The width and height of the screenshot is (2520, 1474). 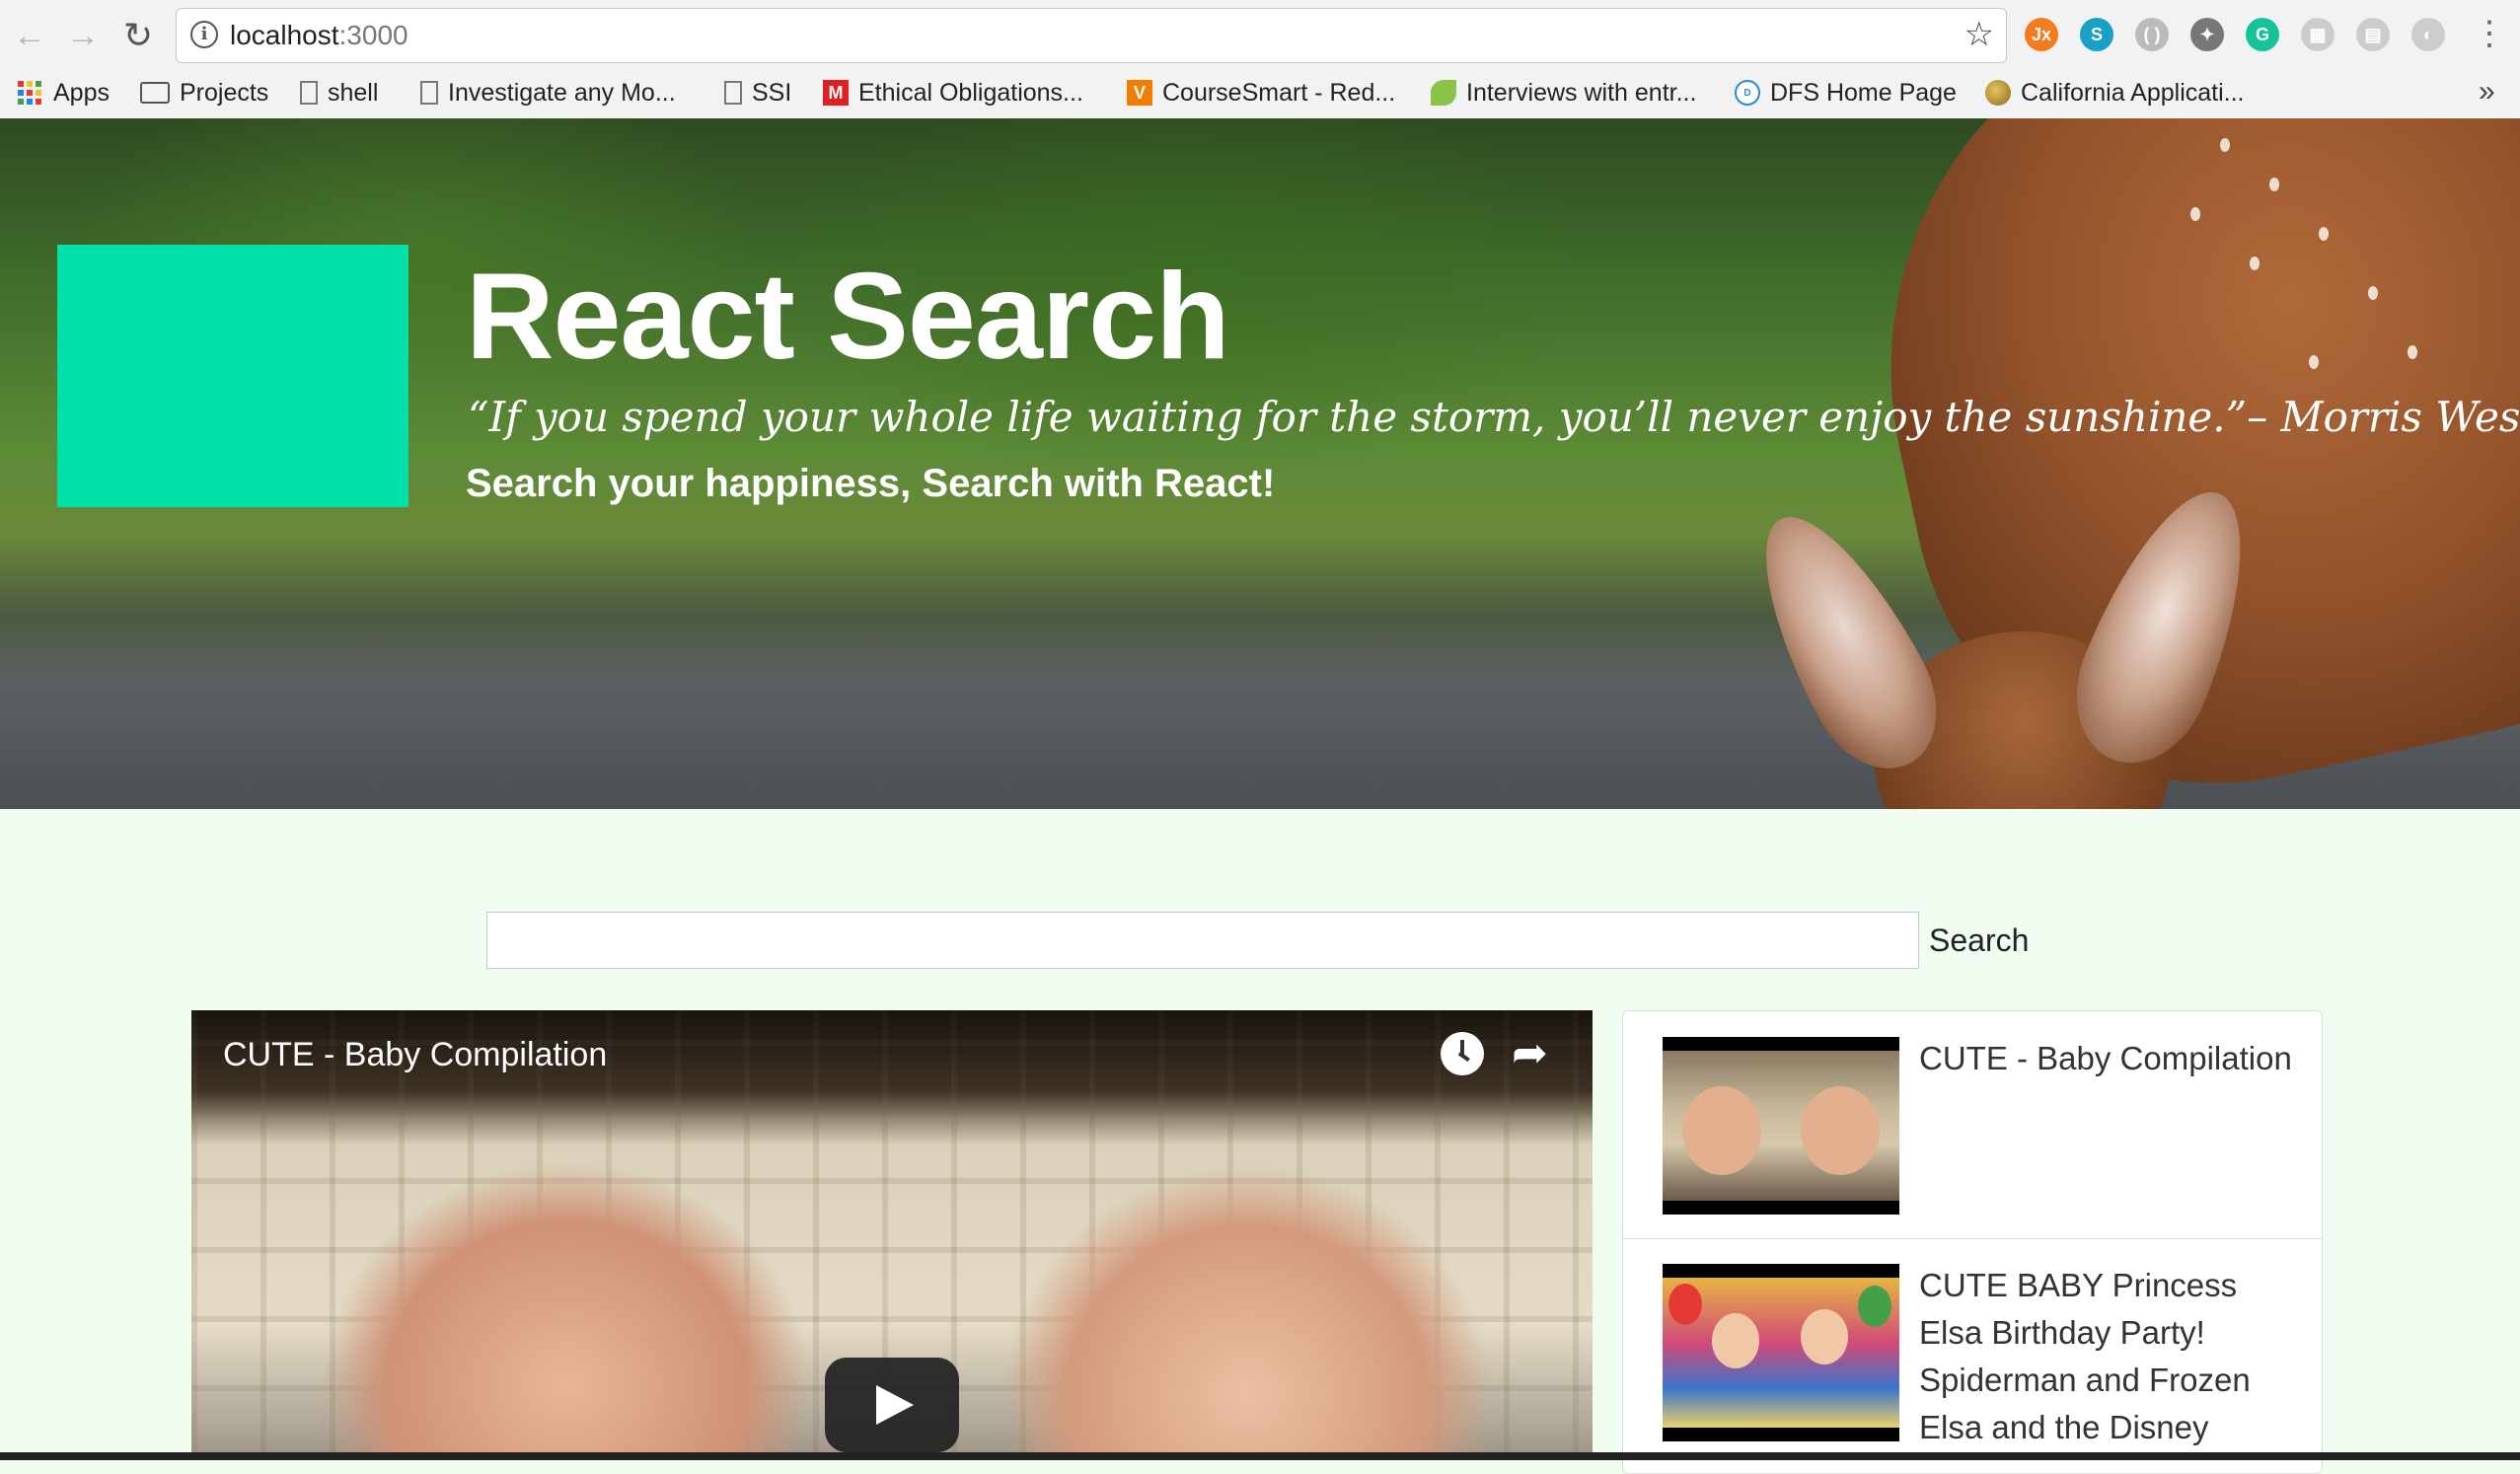 What do you see at coordinates (2428, 34) in the screenshot?
I see `leaf-extension-icon: ◐` at bounding box center [2428, 34].